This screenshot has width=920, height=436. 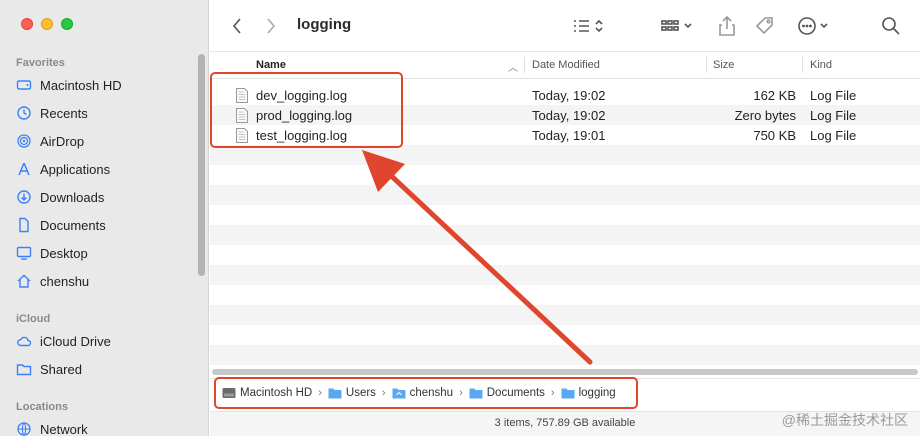 What do you see at coordinates (24, 369) in the screenshot?
I see `shared-folder-icon` at bounding box center [24, 369].